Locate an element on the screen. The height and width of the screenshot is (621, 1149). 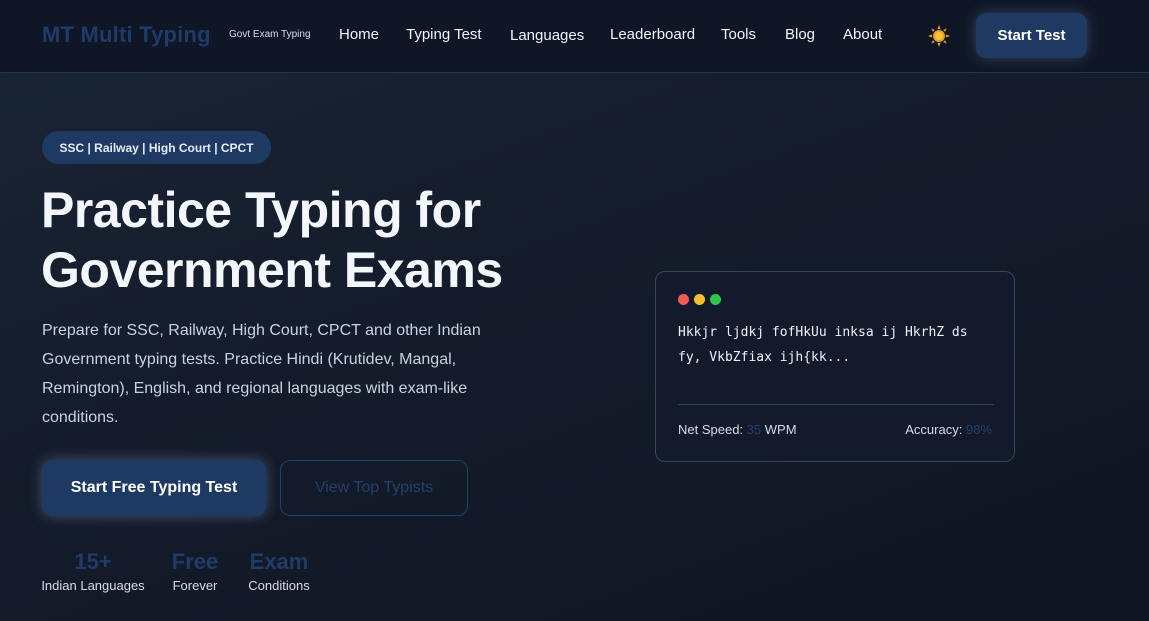
logo-tagline: Govt Exam Typing is located at coordinates (270, 34).